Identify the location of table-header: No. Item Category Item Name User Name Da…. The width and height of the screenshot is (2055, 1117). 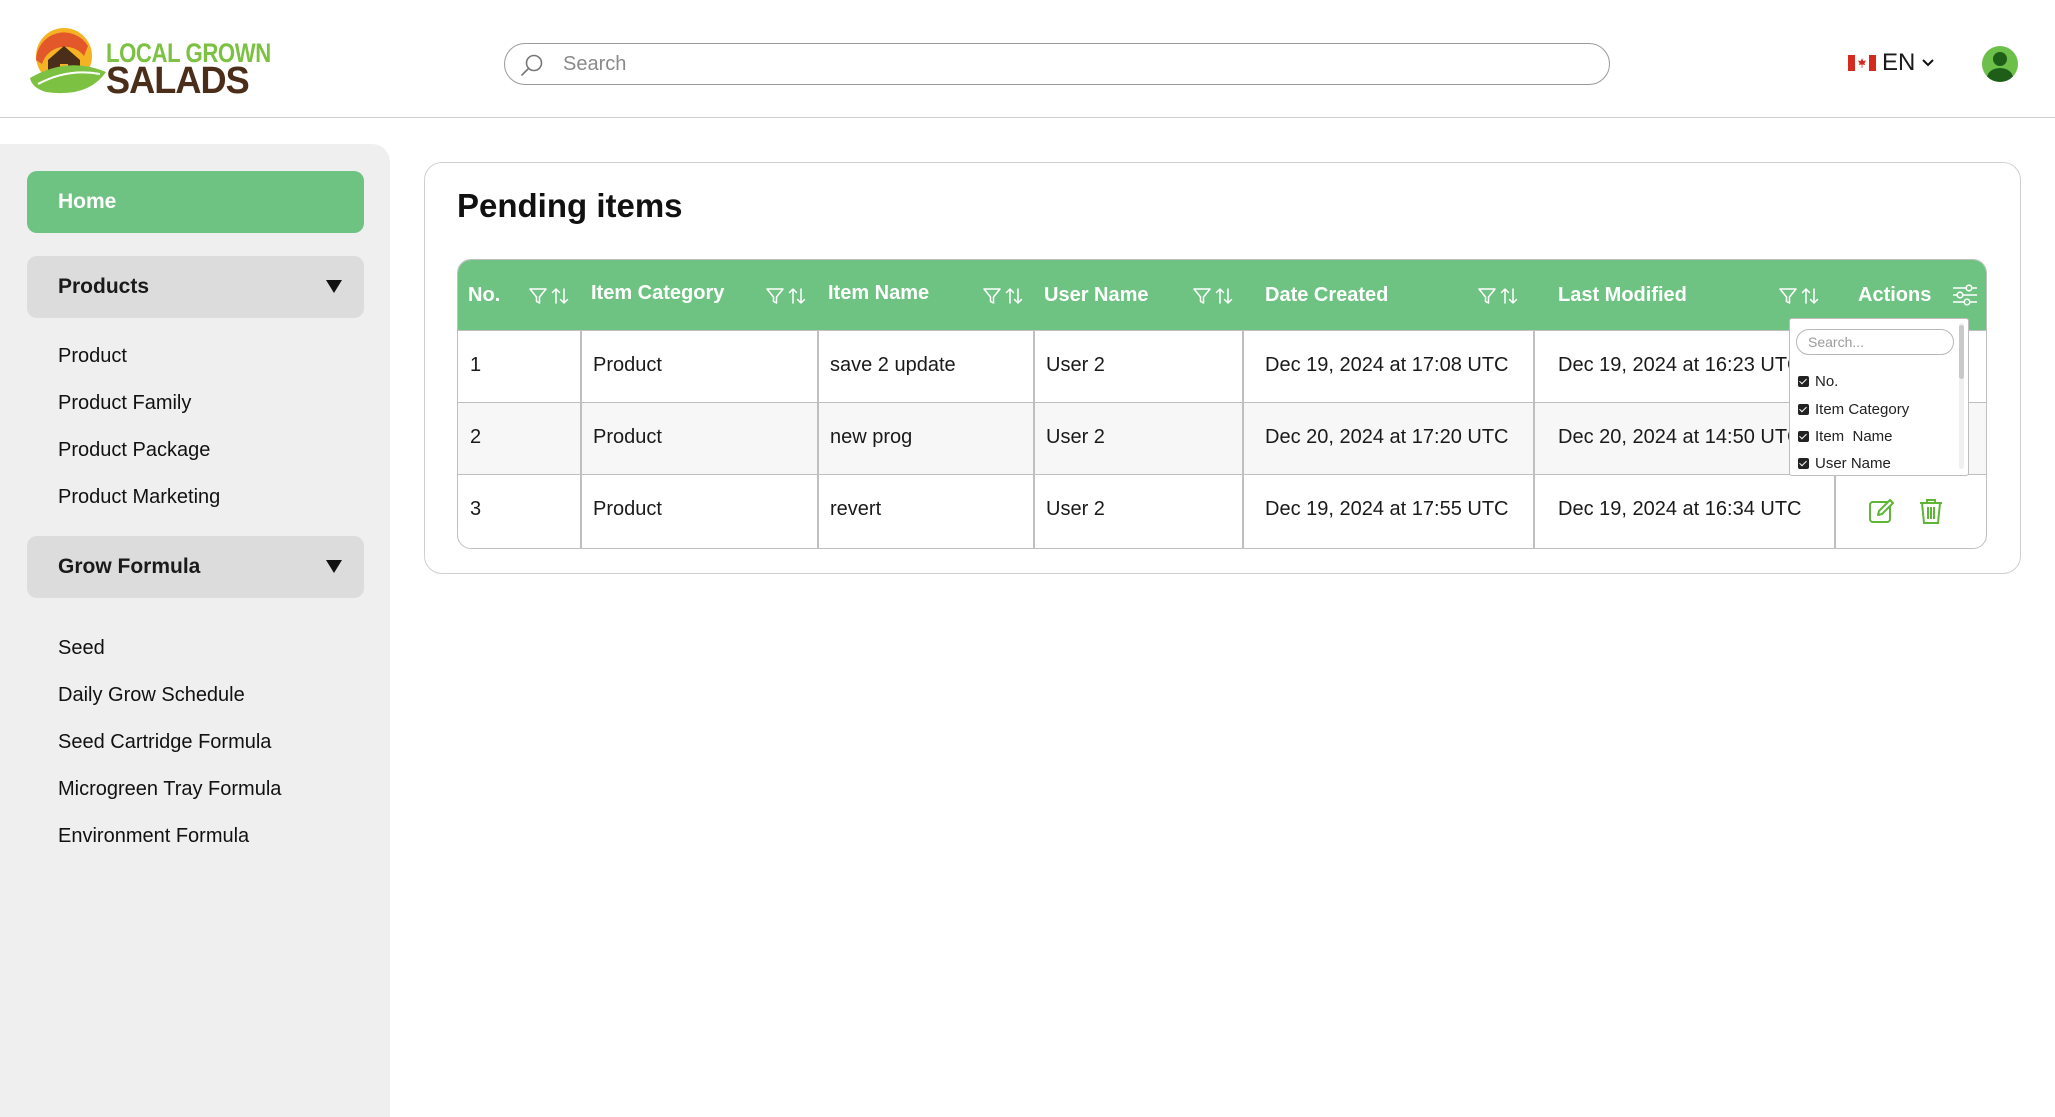
(1222, 295).